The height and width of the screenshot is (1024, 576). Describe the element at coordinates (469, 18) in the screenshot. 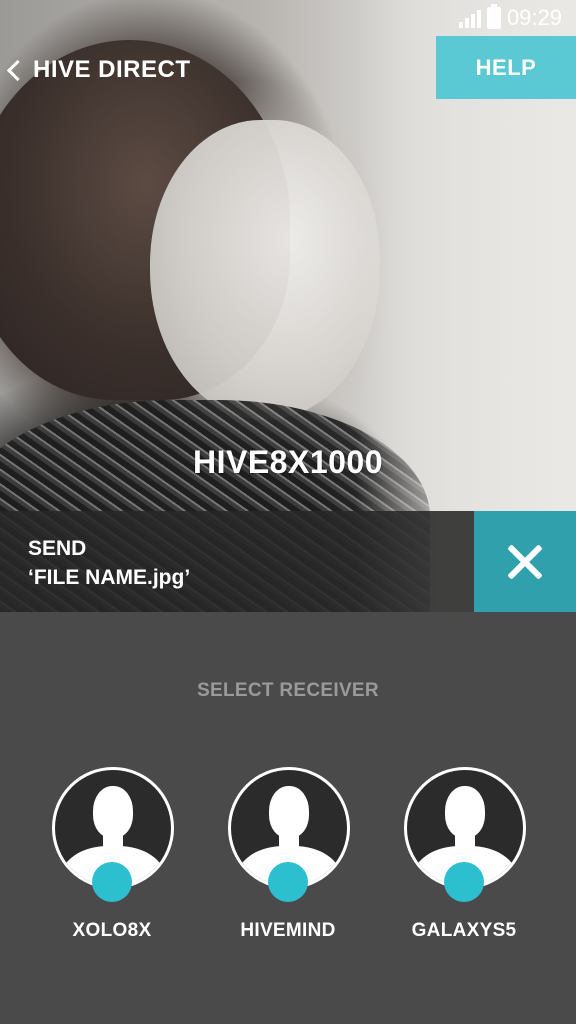

I see `signal-icon` at that location.